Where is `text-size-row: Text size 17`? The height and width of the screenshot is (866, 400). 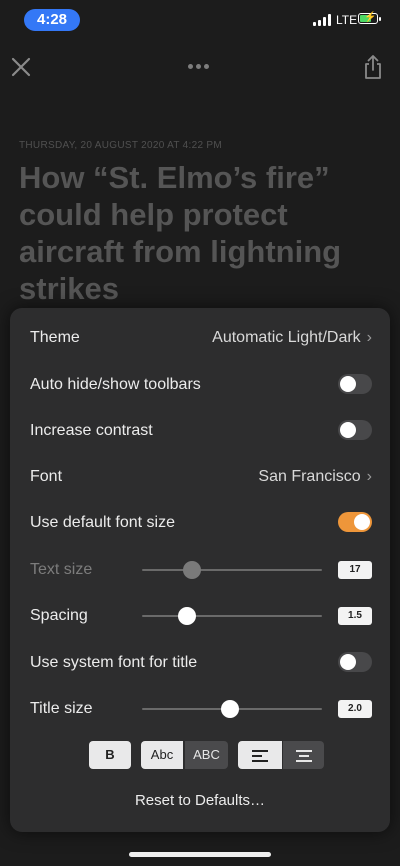 text-size-row: Text size 17 is located at coordinates (201, 570).